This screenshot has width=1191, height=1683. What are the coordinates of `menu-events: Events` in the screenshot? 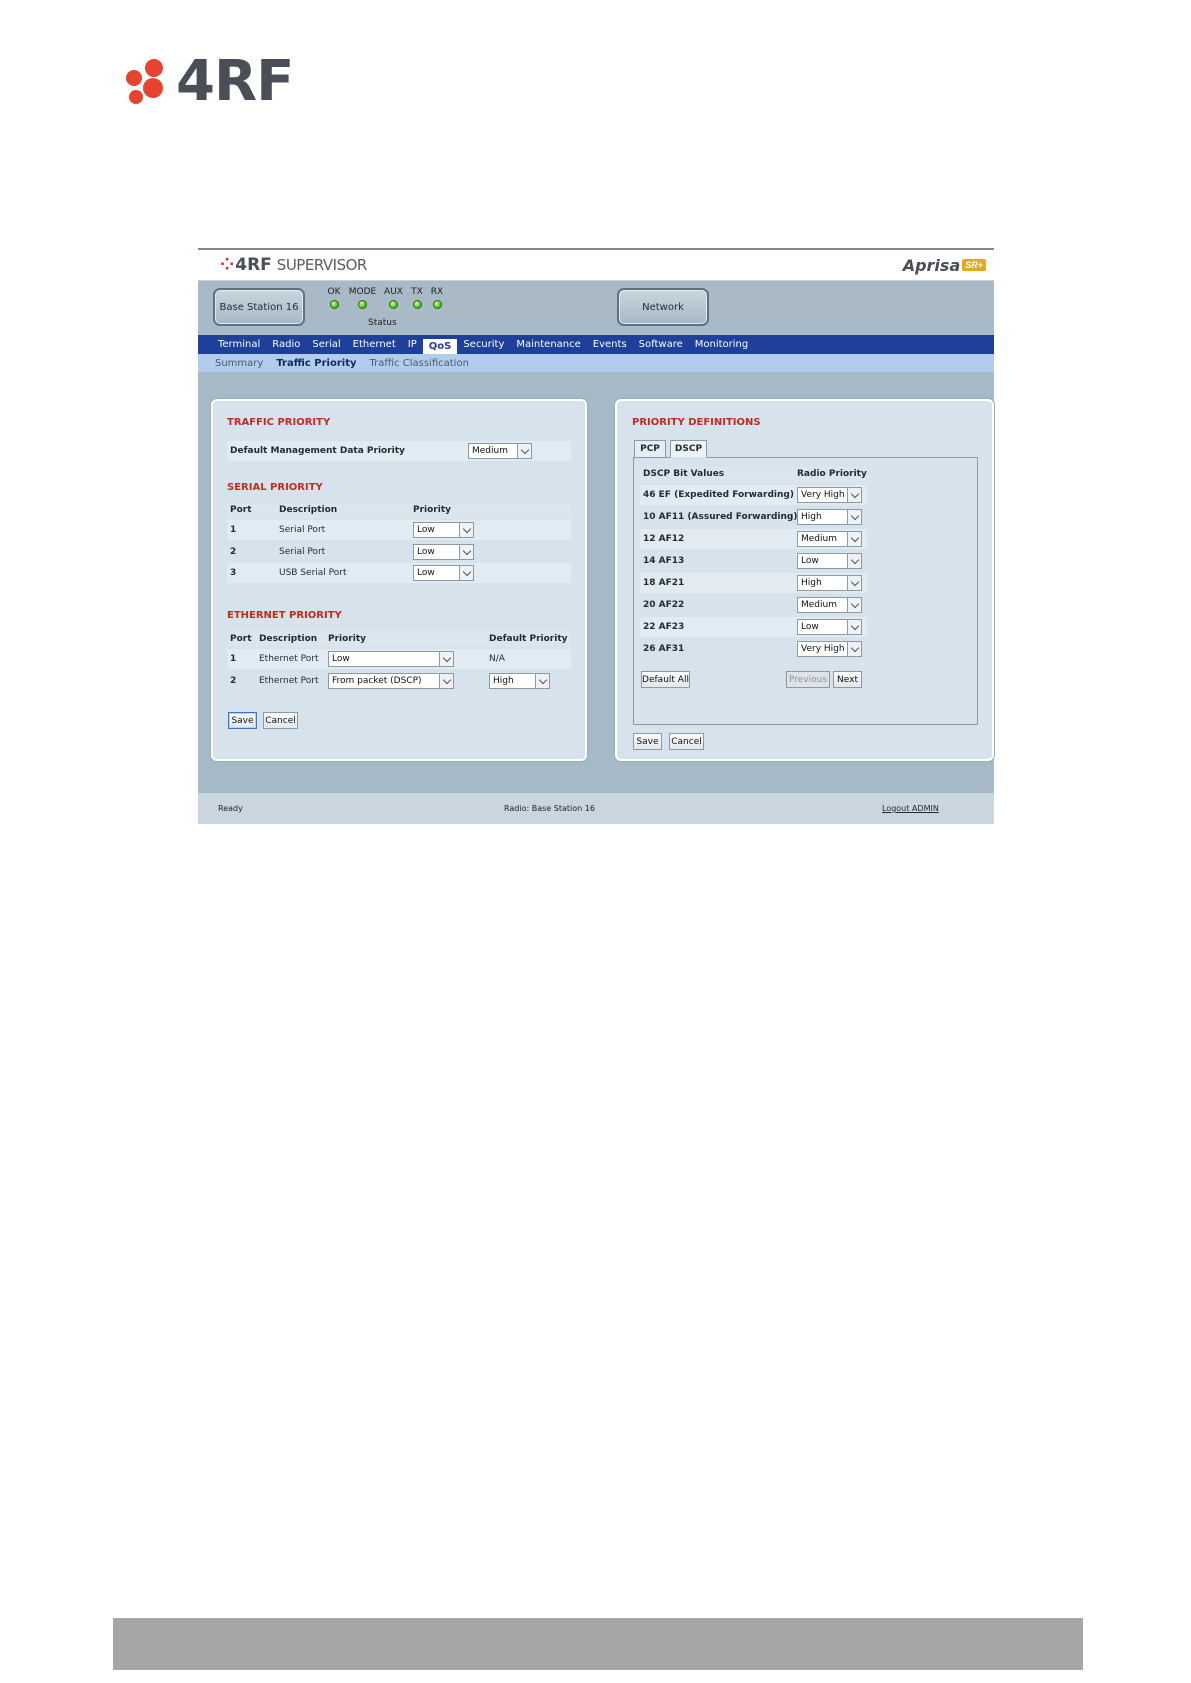 It's located at (610, 344).